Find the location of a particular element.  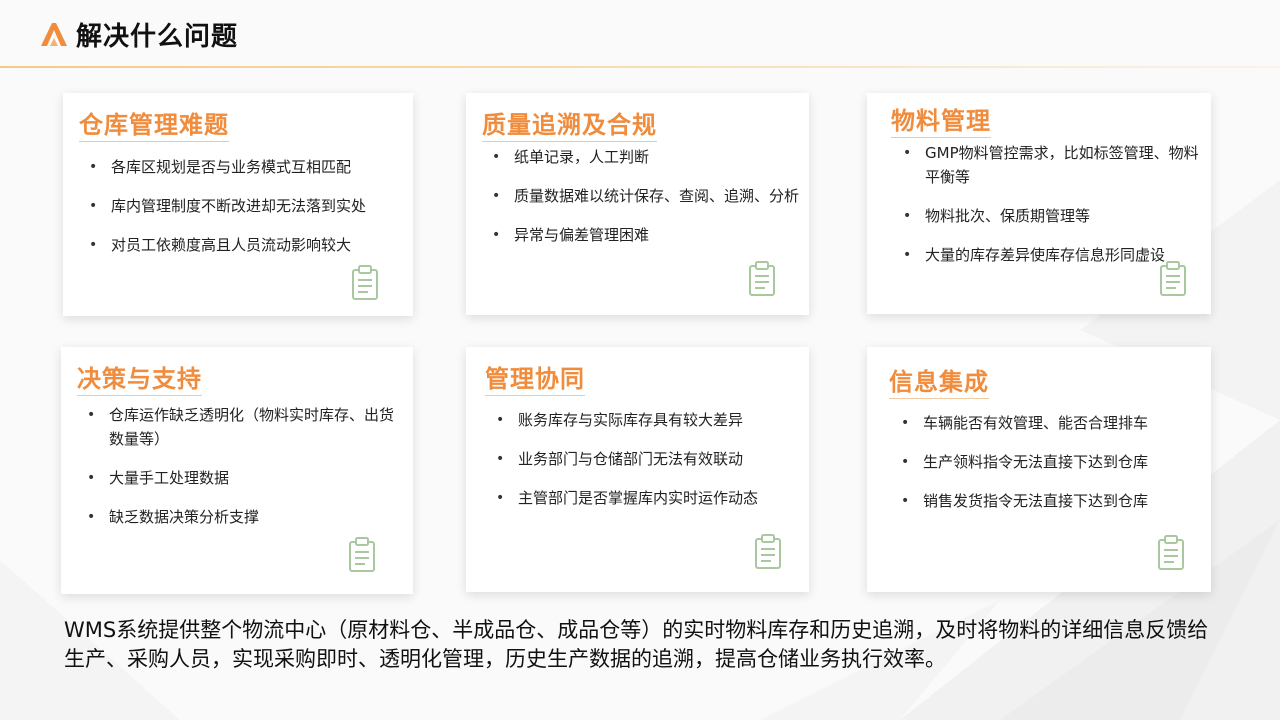

list-item: 纸单记录，人工判断 is located at coordinates (646, 157).